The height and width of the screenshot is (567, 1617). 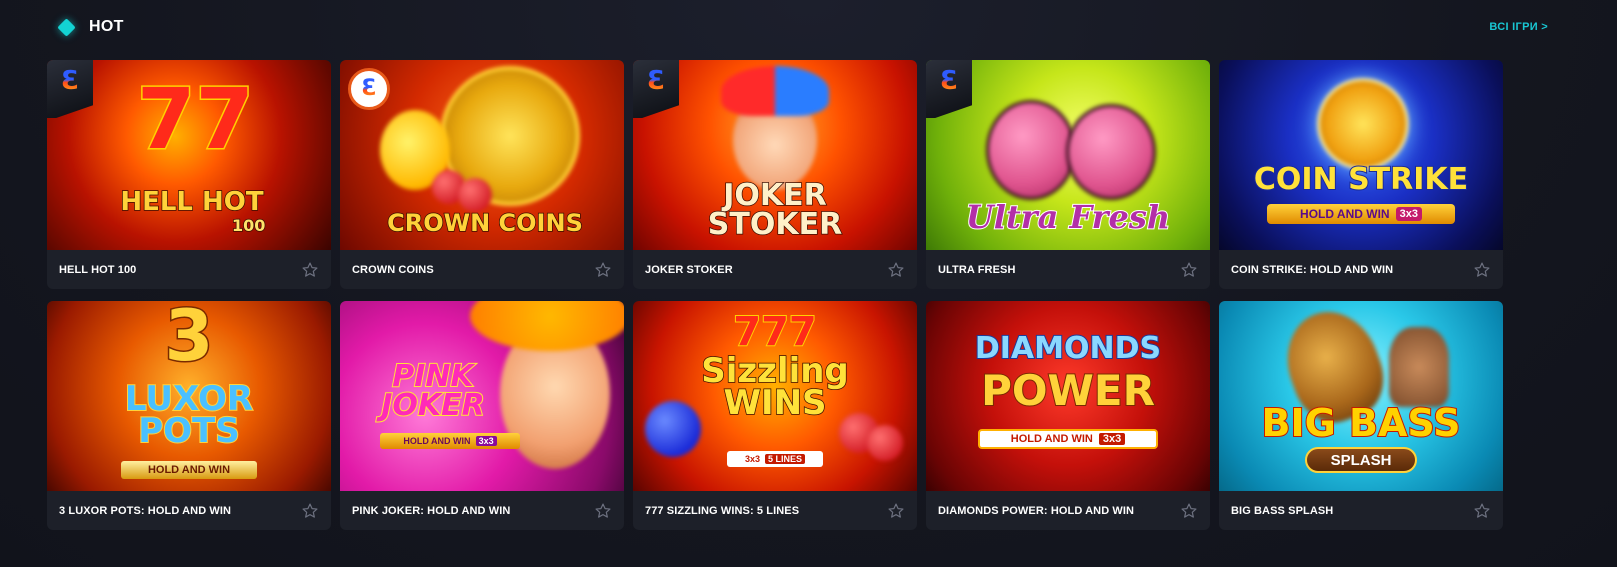 What do you see at coordinates (145, 510) in the screenshot?
I see `game-name: 3 LUXOR POTS: HOLD AND WIN` at bounding box center [145, 510].